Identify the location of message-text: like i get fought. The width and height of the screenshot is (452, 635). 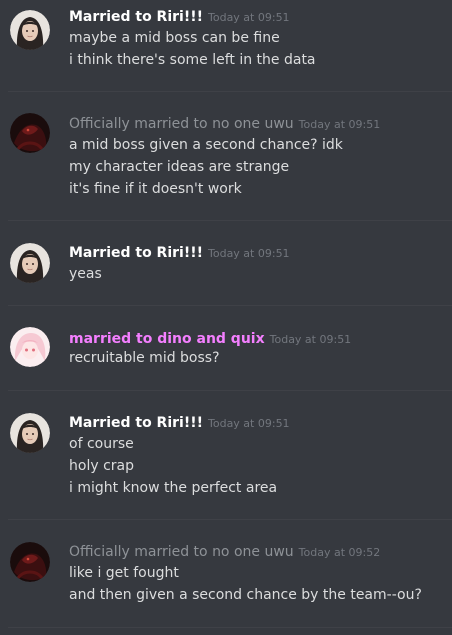
(124, 573).